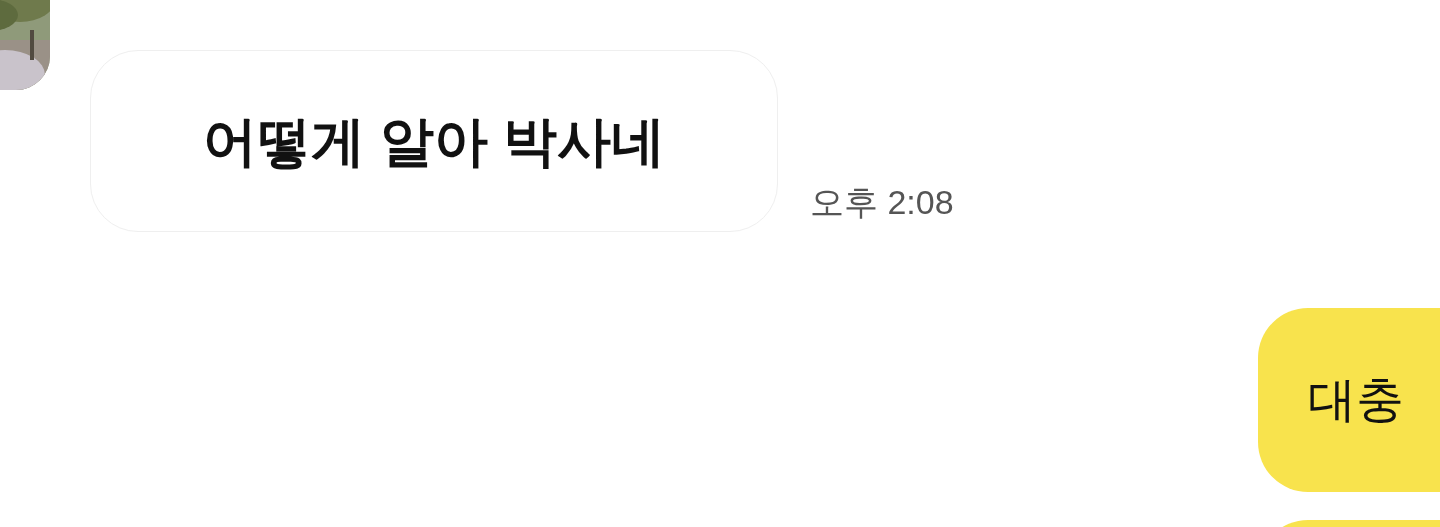  I want to click on message-text: 대충, so click(1356, 400).